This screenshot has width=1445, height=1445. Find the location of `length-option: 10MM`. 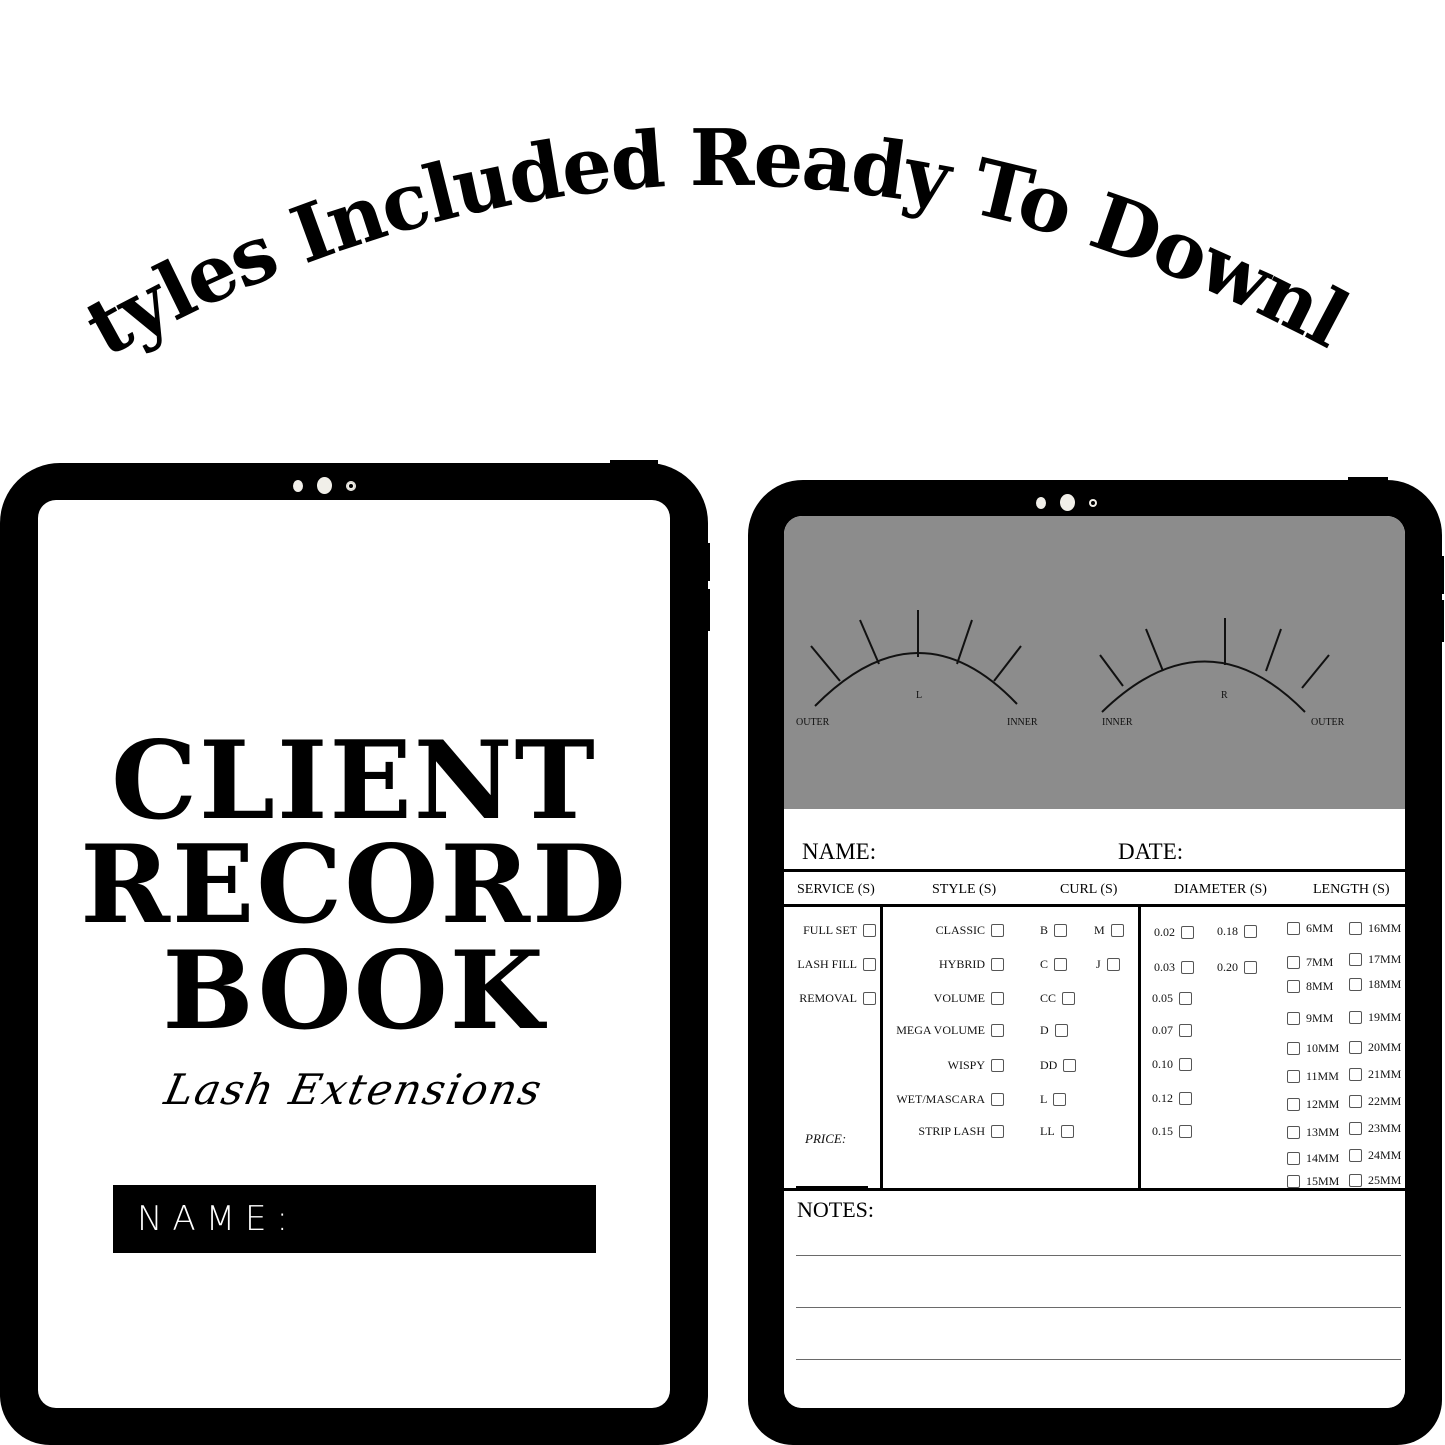

length-option: 10MM is located at coordinates (1313, 1048).